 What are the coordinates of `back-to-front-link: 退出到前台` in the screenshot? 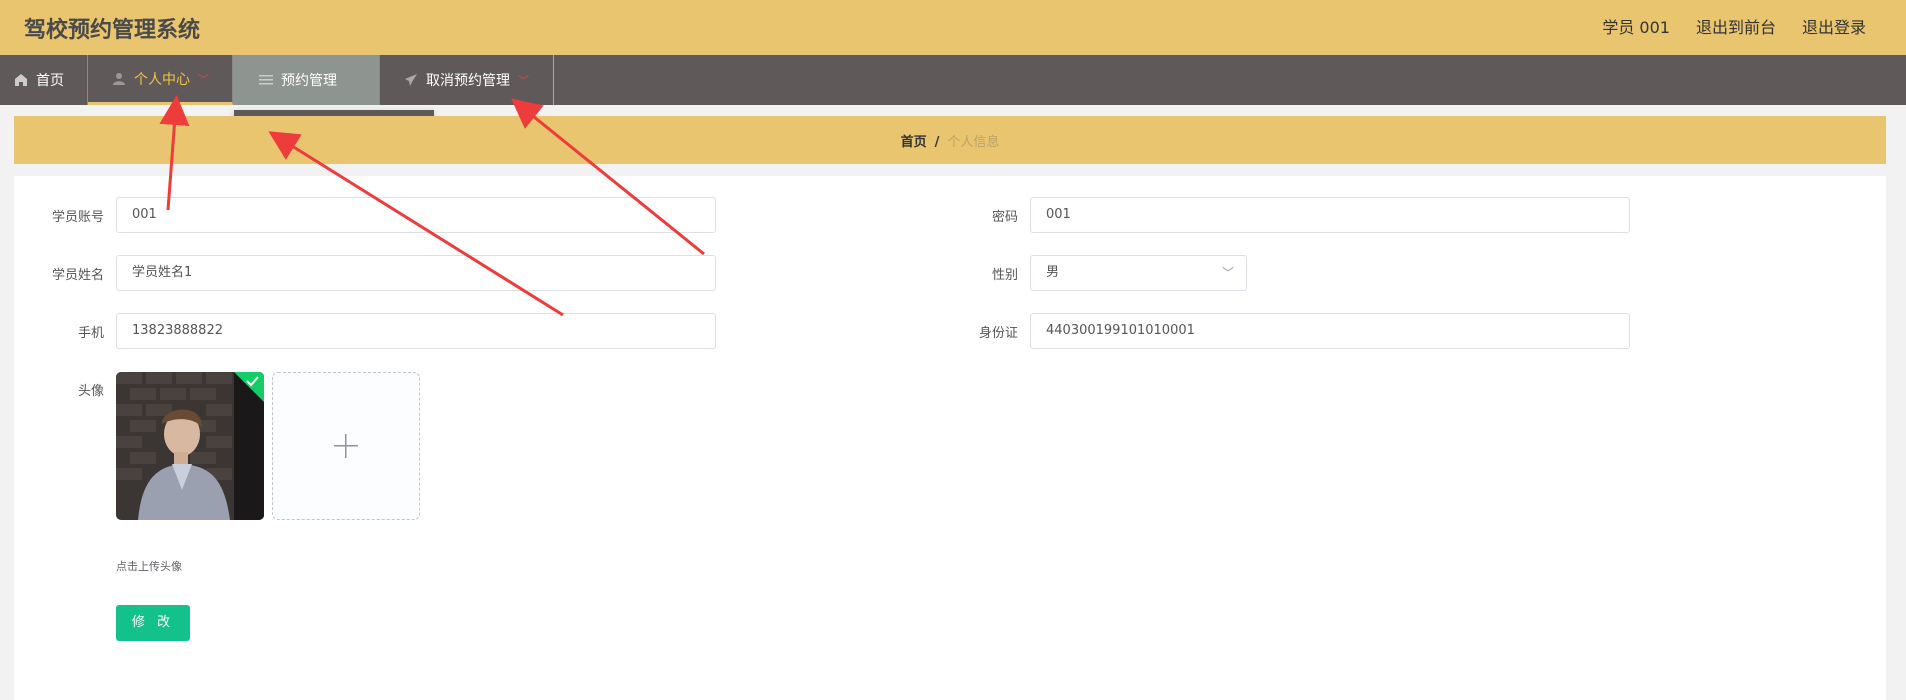 It's located at (1736, 26).